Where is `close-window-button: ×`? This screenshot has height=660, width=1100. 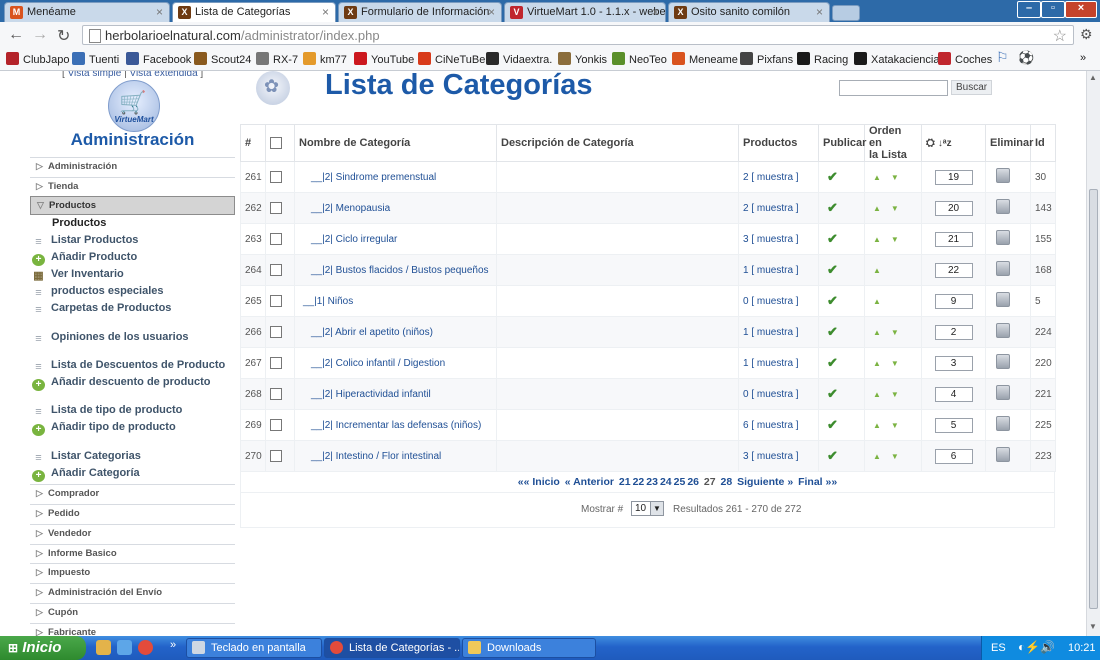 close-window-button: × is located at coordinates (1081, 9).